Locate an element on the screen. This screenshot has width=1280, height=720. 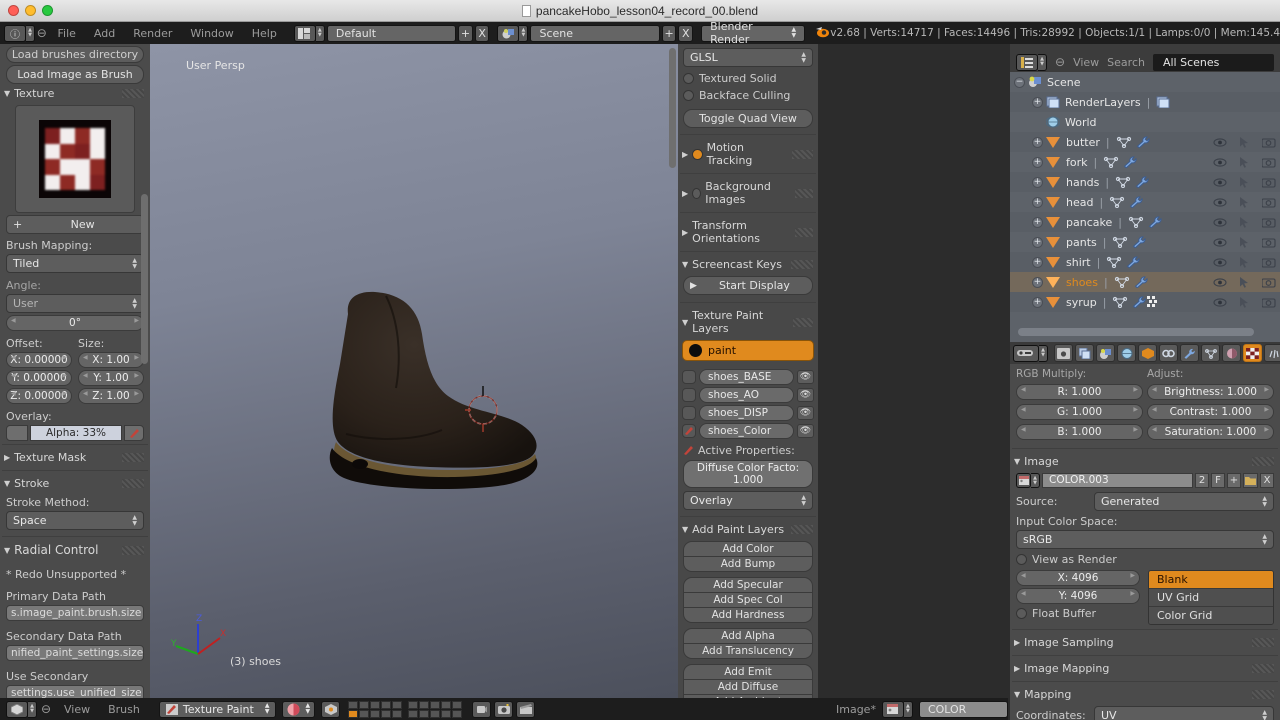
scene-arrows: ▲ ▼ is located at coordinates (524, 33).